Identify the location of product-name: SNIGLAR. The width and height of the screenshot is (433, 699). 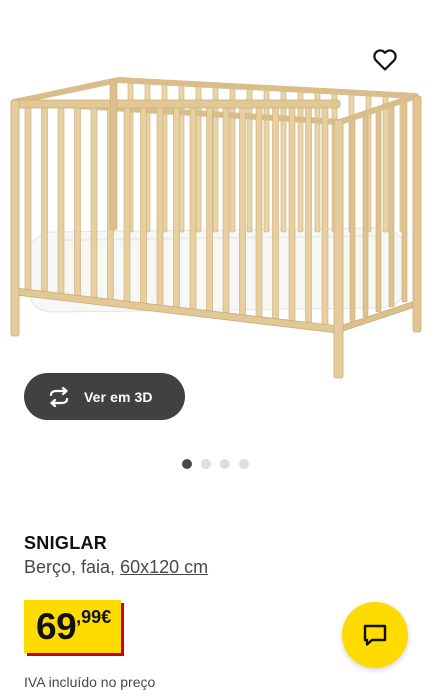
(66, 543).